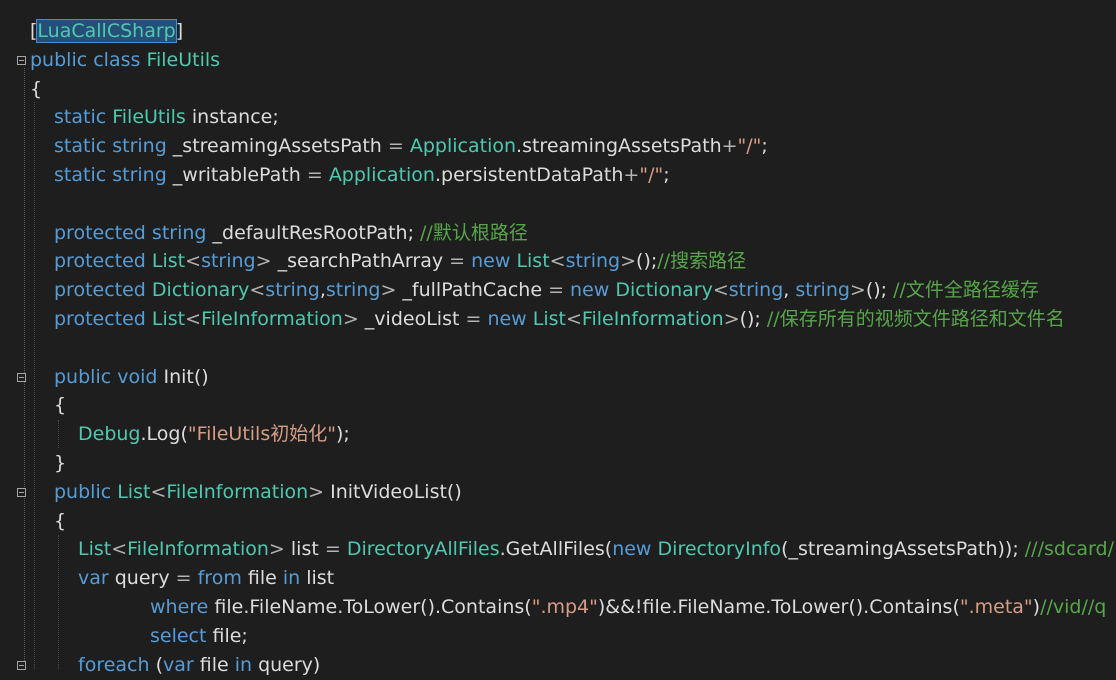  I want to click on code-line: public void Init(), so click(131, 377).